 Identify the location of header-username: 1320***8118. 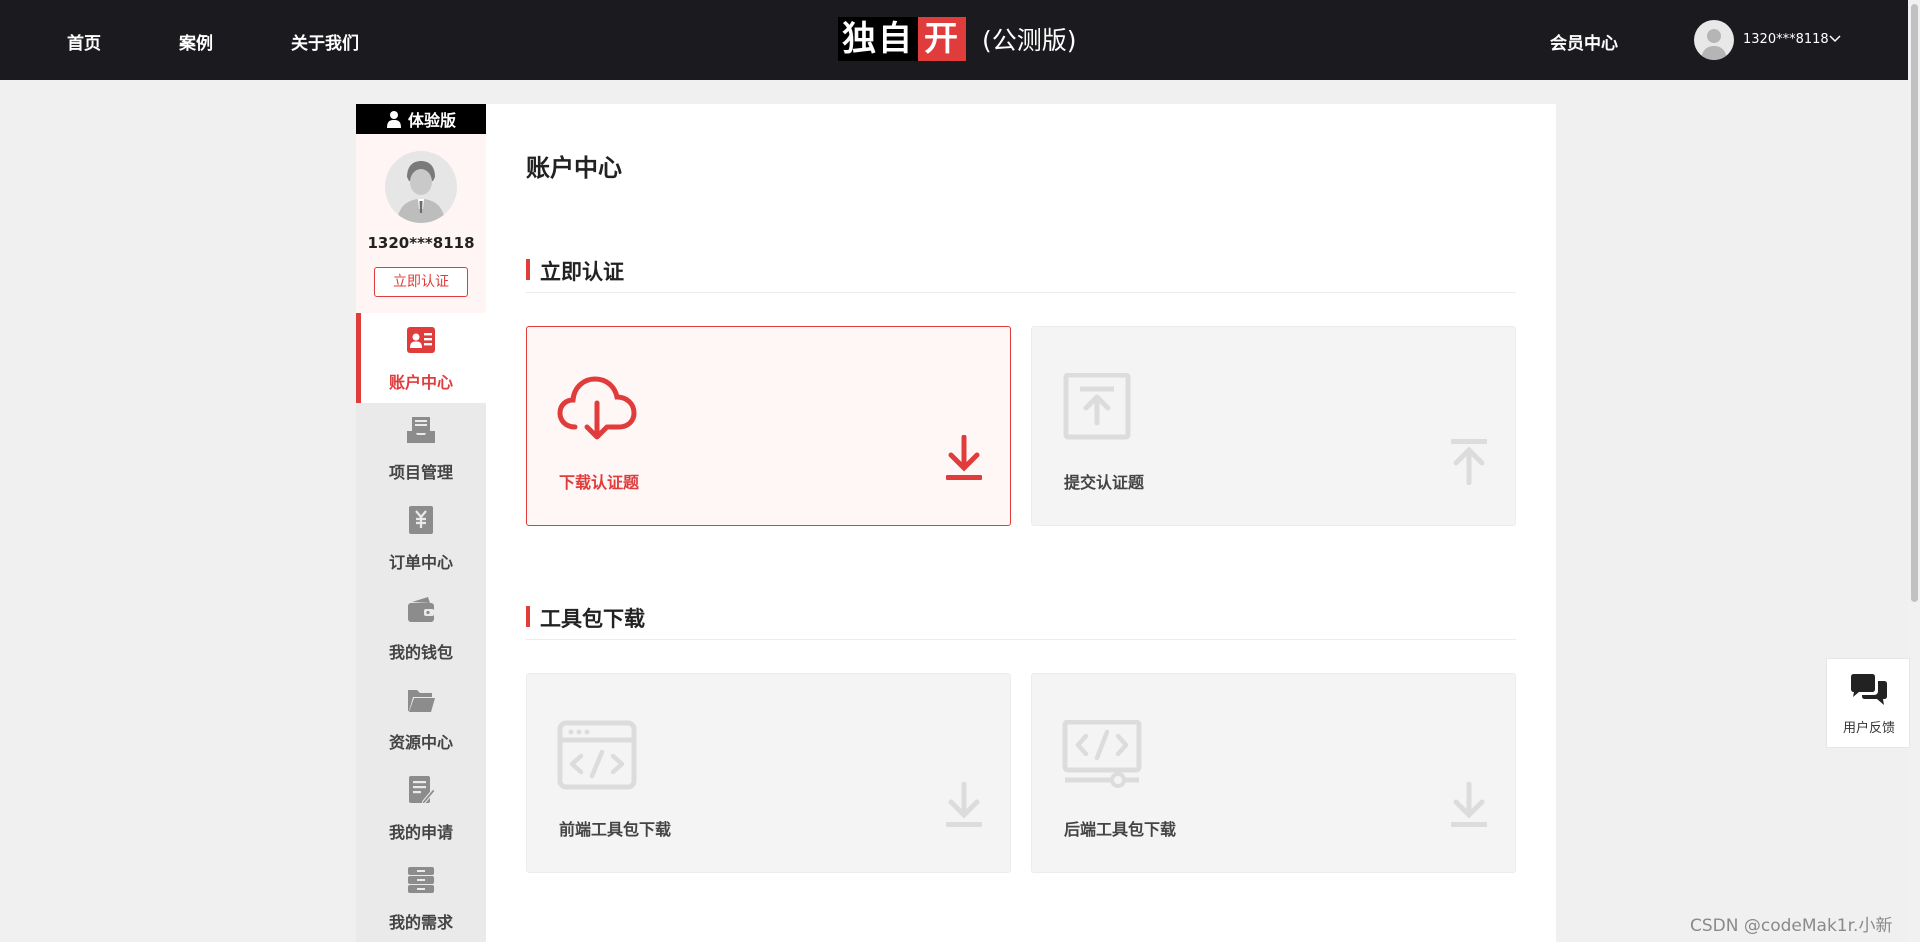
(1786, 39).